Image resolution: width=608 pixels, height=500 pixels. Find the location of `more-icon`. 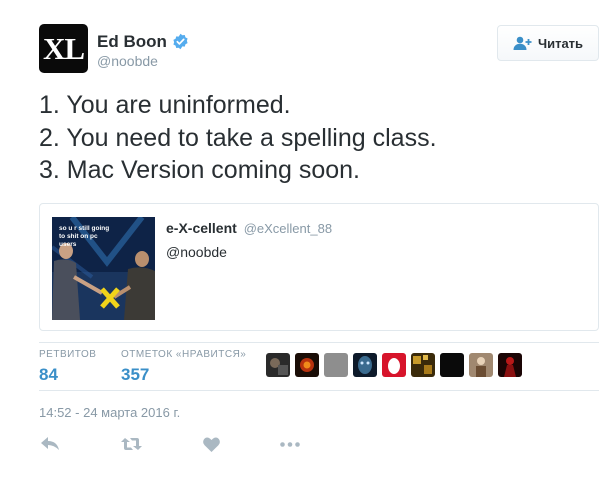

more-icon is located at coordinates (290, 444).